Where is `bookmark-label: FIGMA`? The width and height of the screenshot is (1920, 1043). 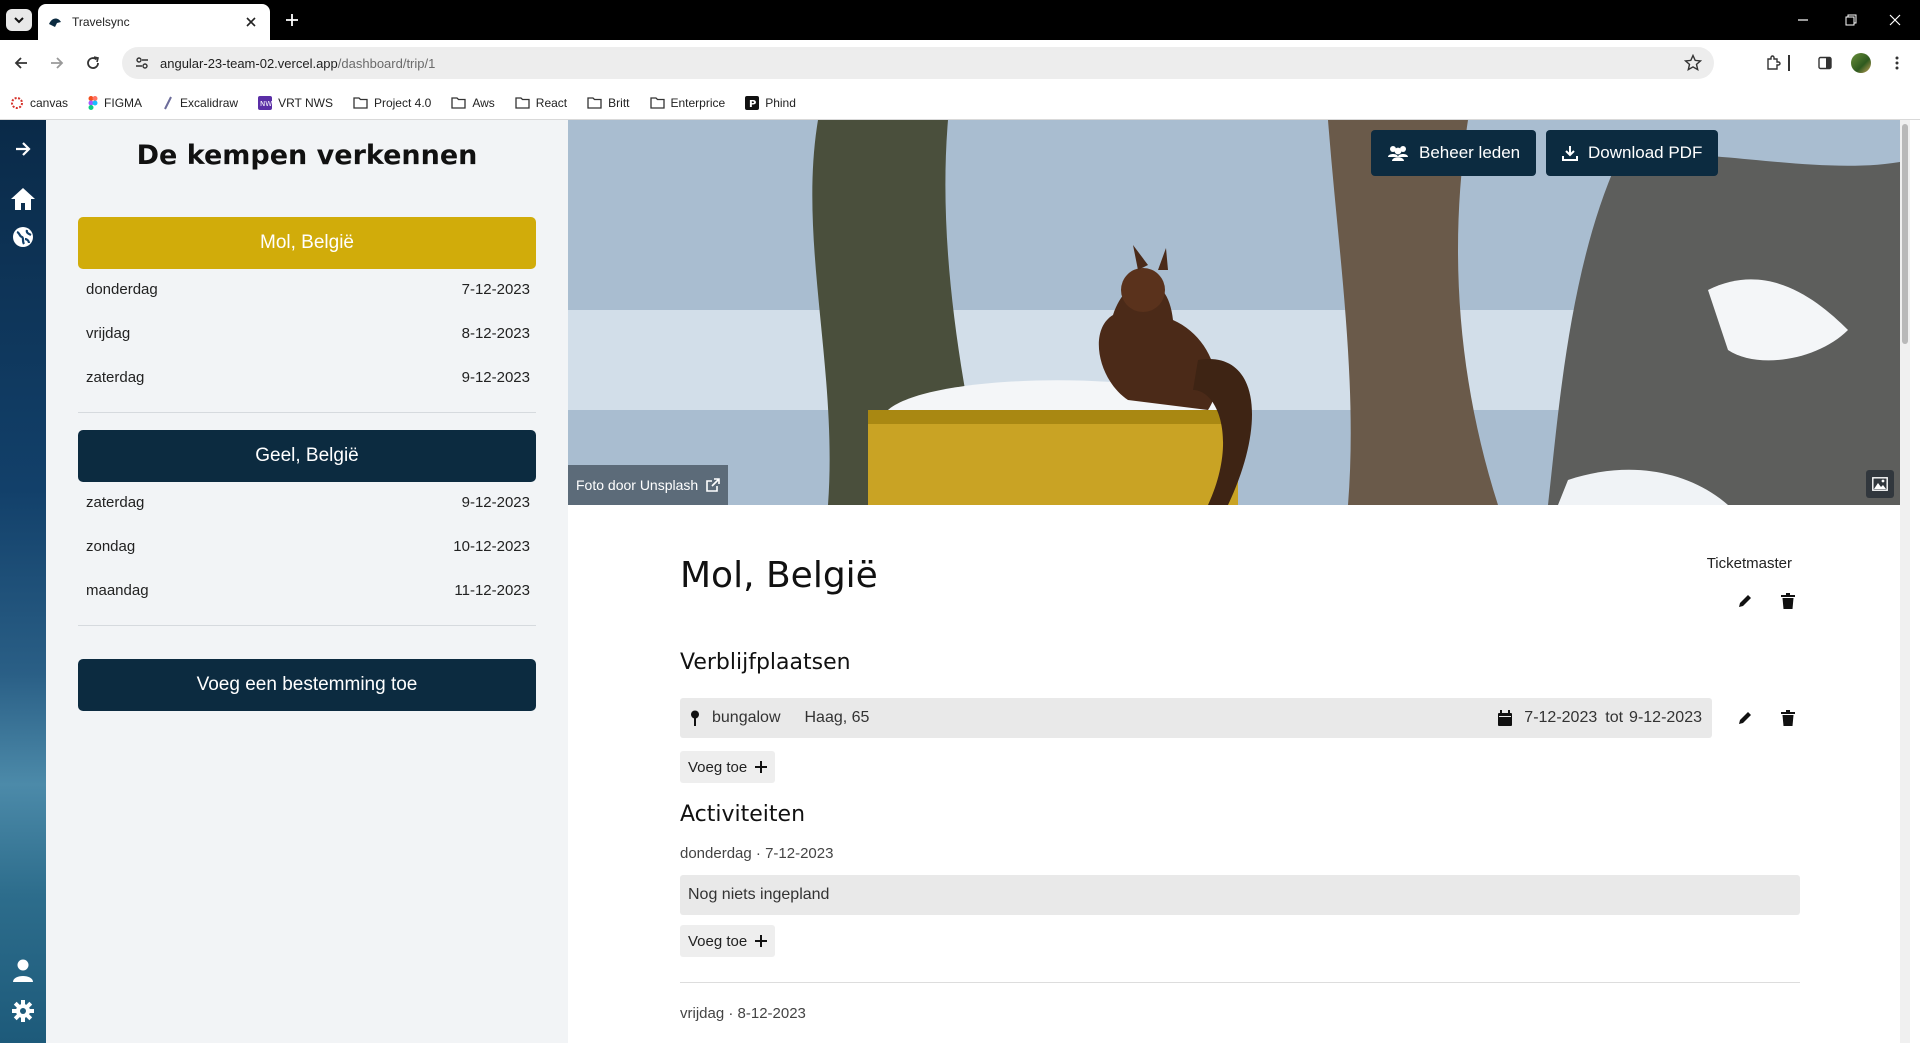 bookmark-label: FIGMA is located at coordinates (123, 102).